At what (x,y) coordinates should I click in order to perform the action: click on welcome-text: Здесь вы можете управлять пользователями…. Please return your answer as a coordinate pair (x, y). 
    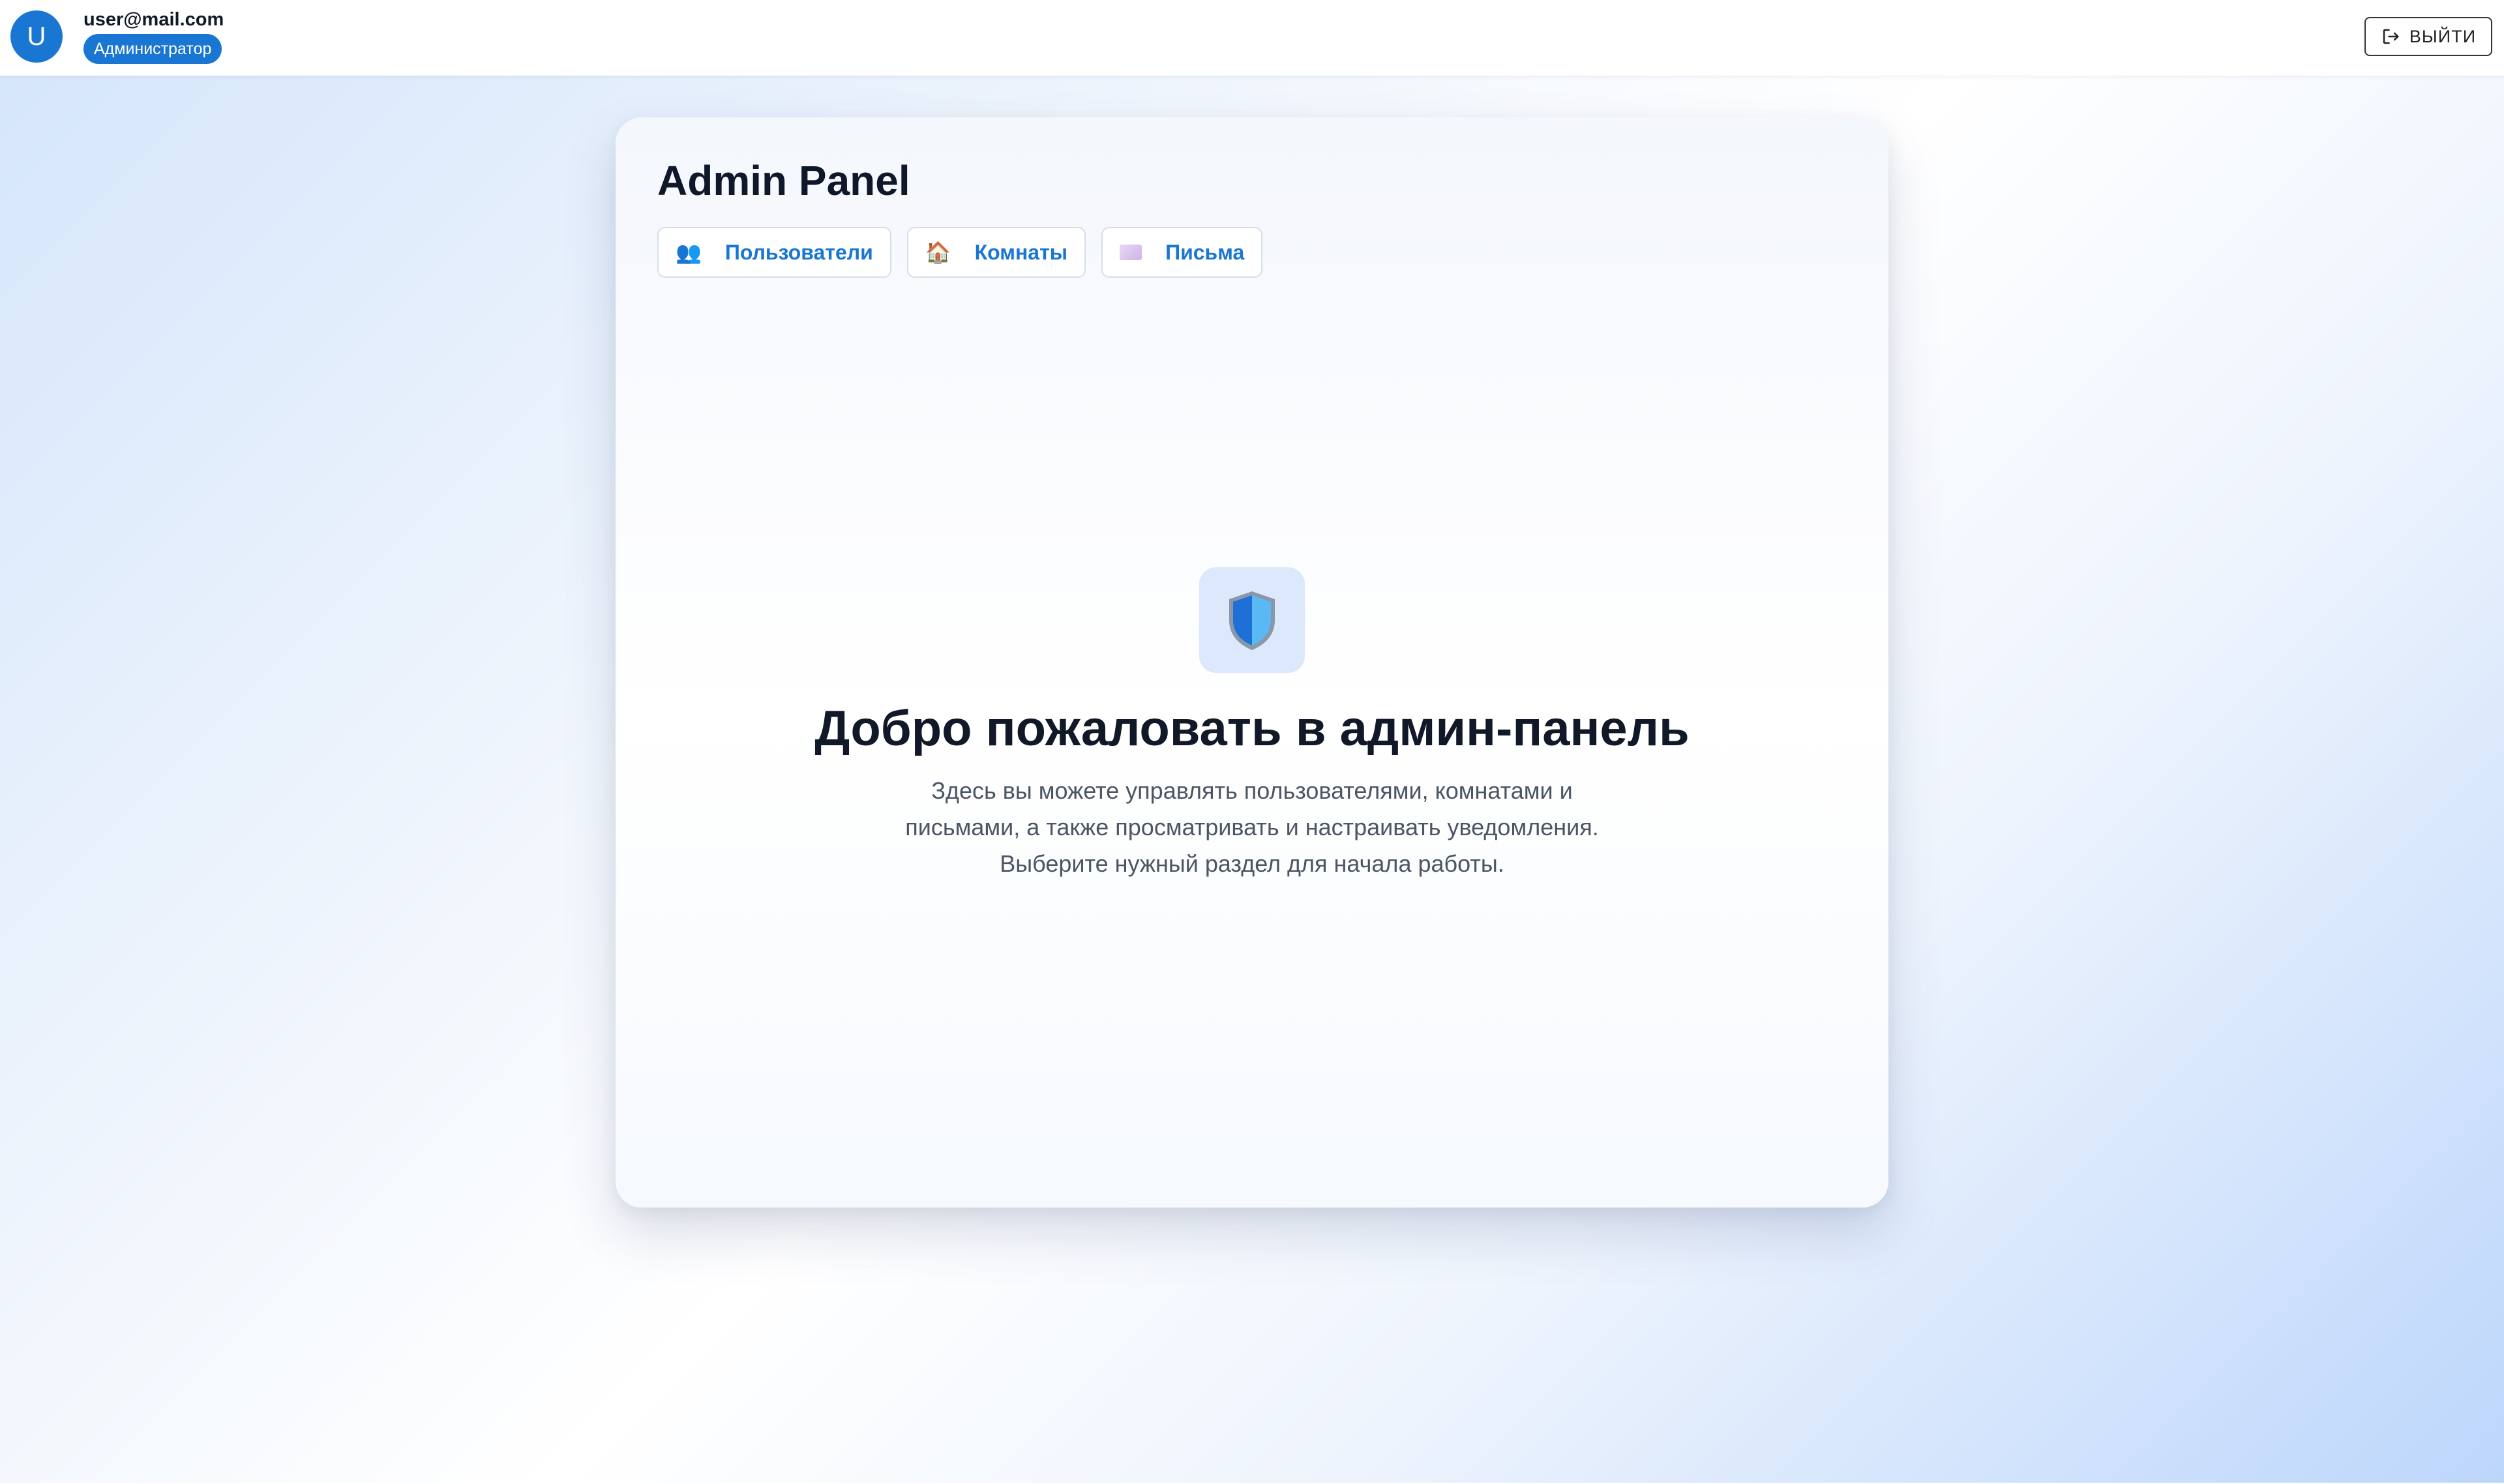
    Looking at the image, I should click on (1252, 827).